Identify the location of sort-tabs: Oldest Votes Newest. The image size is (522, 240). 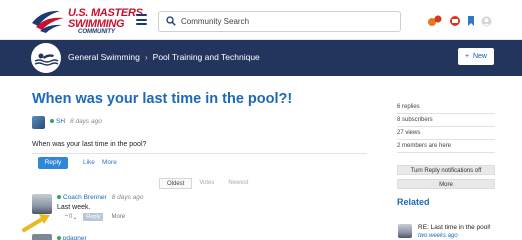
(207, 183).